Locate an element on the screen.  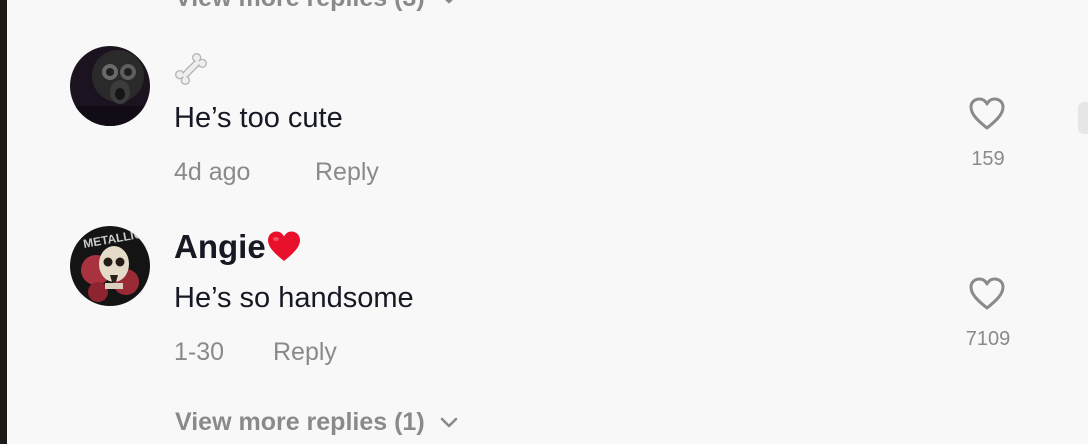
view-more-replies-label: View more replies (3) is located at coordinates (300, 6).